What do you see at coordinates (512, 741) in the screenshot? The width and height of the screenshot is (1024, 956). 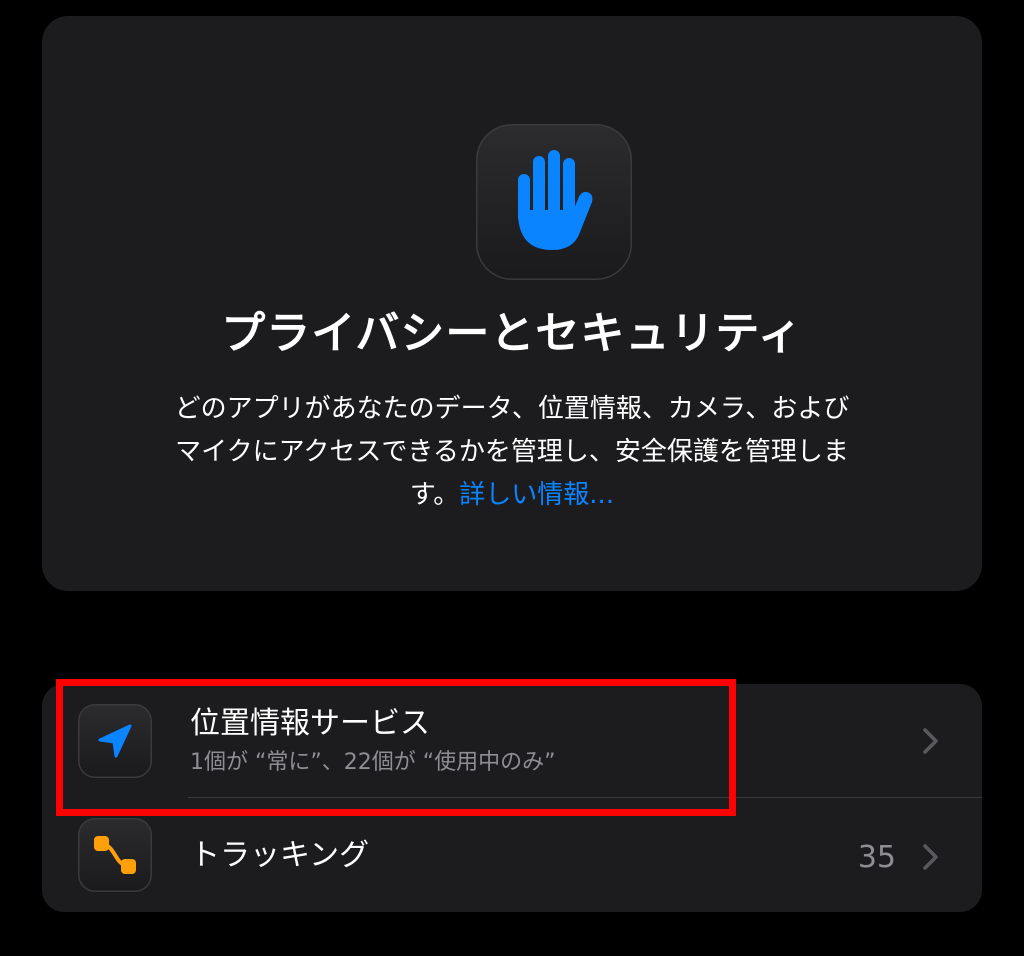 I see `location-services-row: 位置情報サービス 1個が “常に”、22個が “使用中のみ”` at bounding box center [512, 741].